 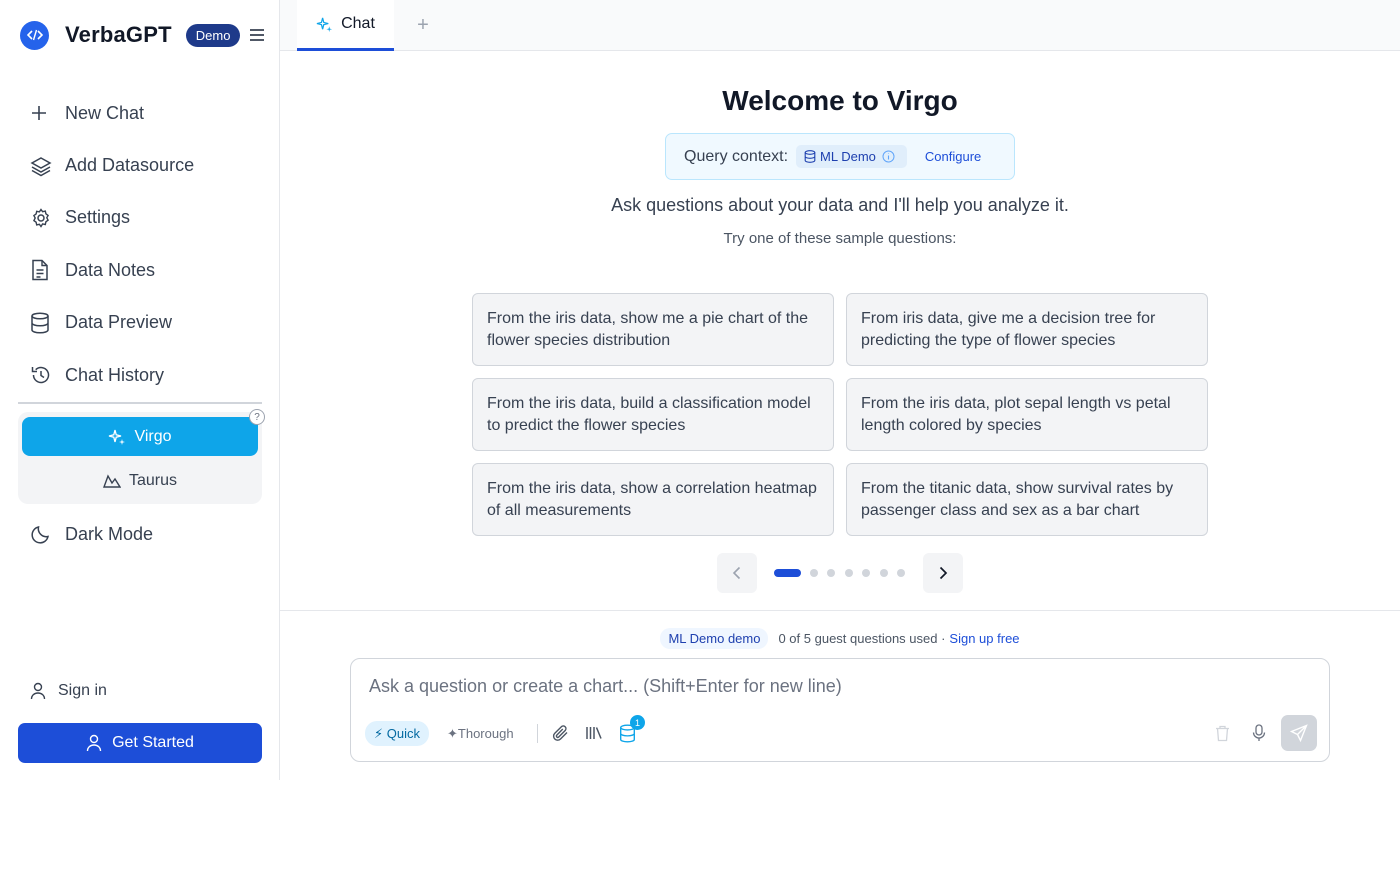 What do you see at coordinates (637, 722) in the screenshot?
I see `datasource-count-badge: 1` at bounding box center [637, 722].